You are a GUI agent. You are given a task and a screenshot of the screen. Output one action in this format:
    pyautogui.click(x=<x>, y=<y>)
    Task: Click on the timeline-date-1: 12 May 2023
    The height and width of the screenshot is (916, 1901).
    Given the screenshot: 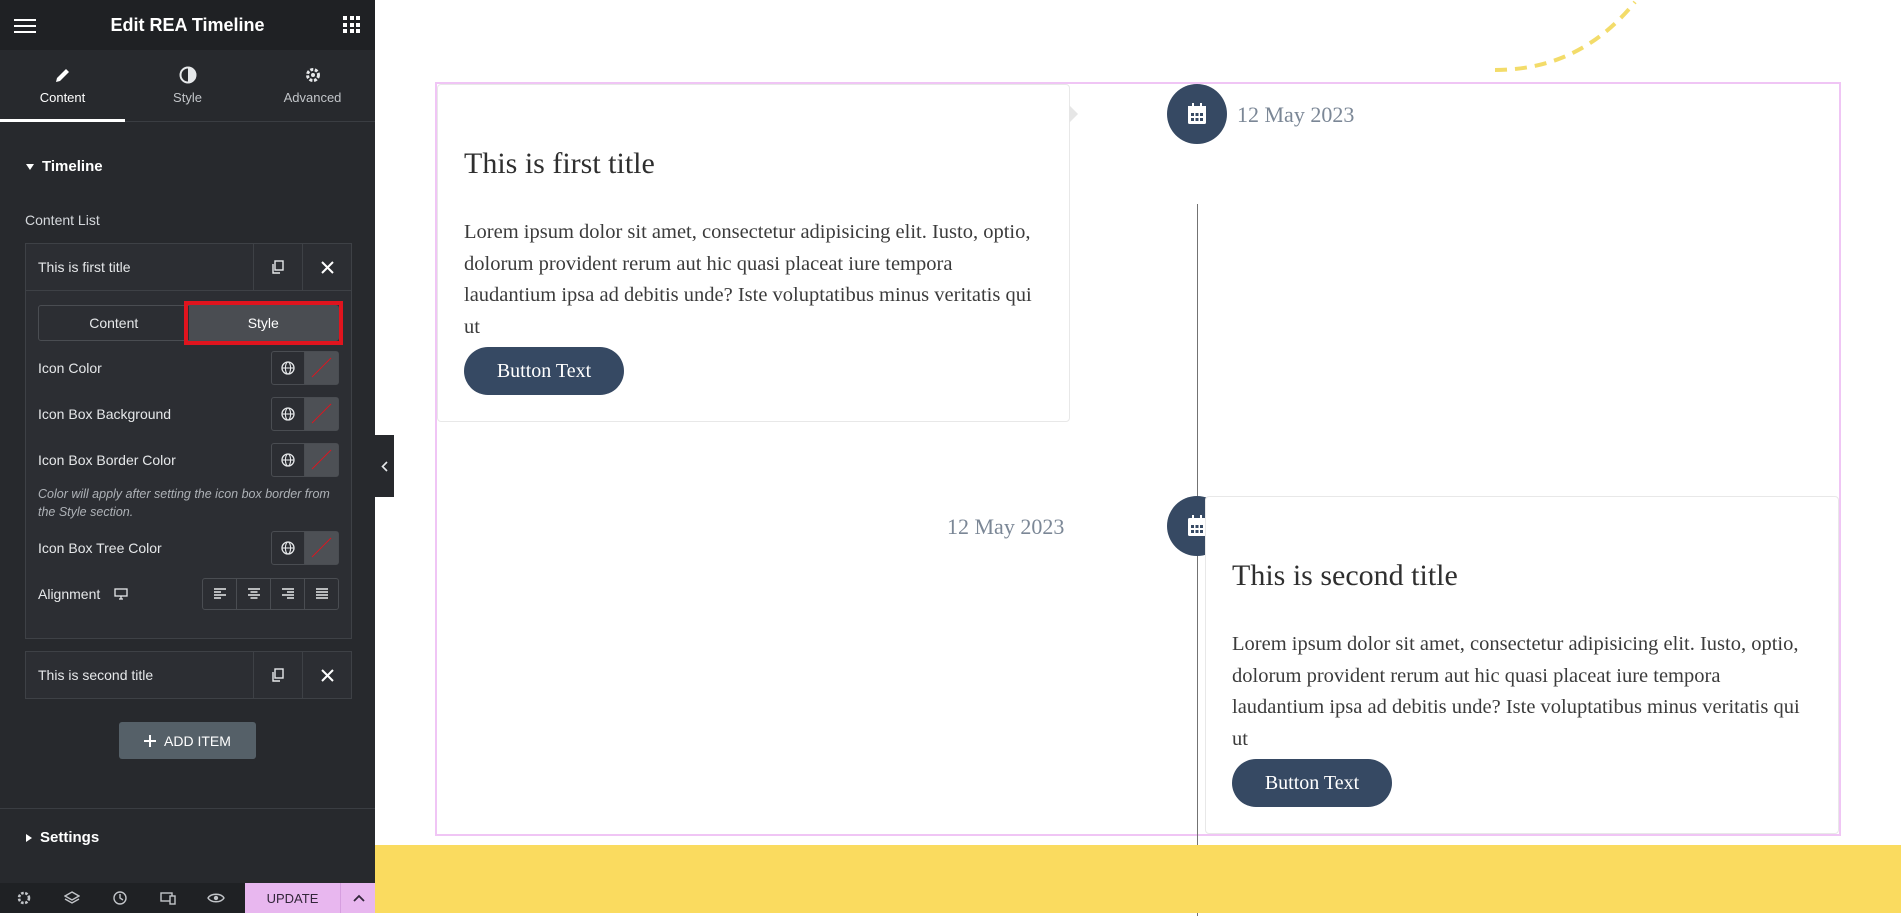 What is the action you would take?
    pyautogui.click(x=1296, y=114)
    